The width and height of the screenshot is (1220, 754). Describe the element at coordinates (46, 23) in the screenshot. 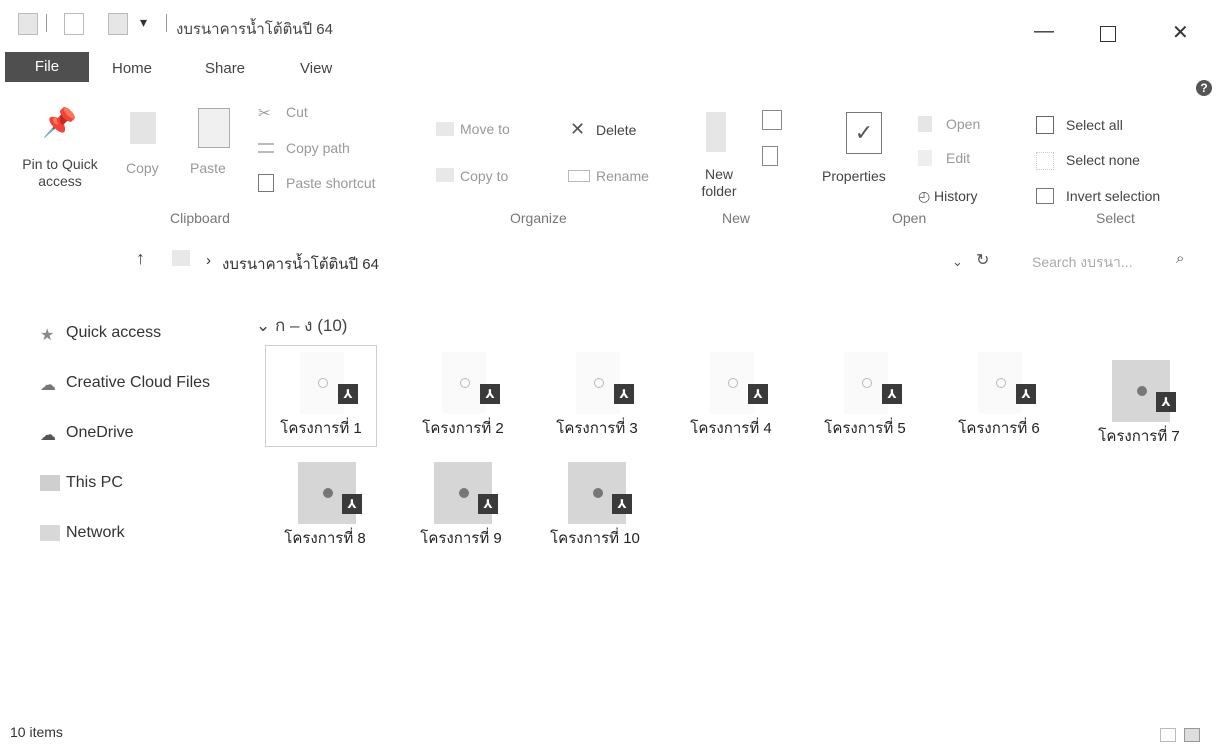

I see `separator` at that location.